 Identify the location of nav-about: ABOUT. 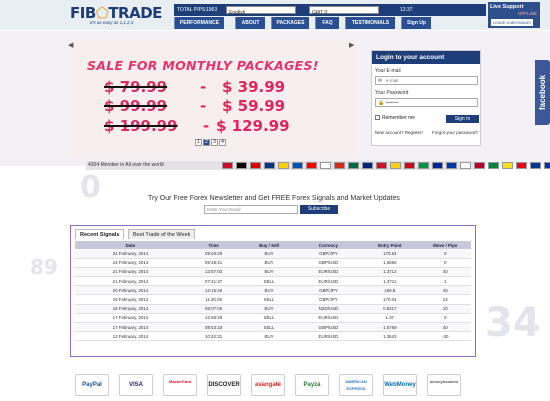
(250, 23).